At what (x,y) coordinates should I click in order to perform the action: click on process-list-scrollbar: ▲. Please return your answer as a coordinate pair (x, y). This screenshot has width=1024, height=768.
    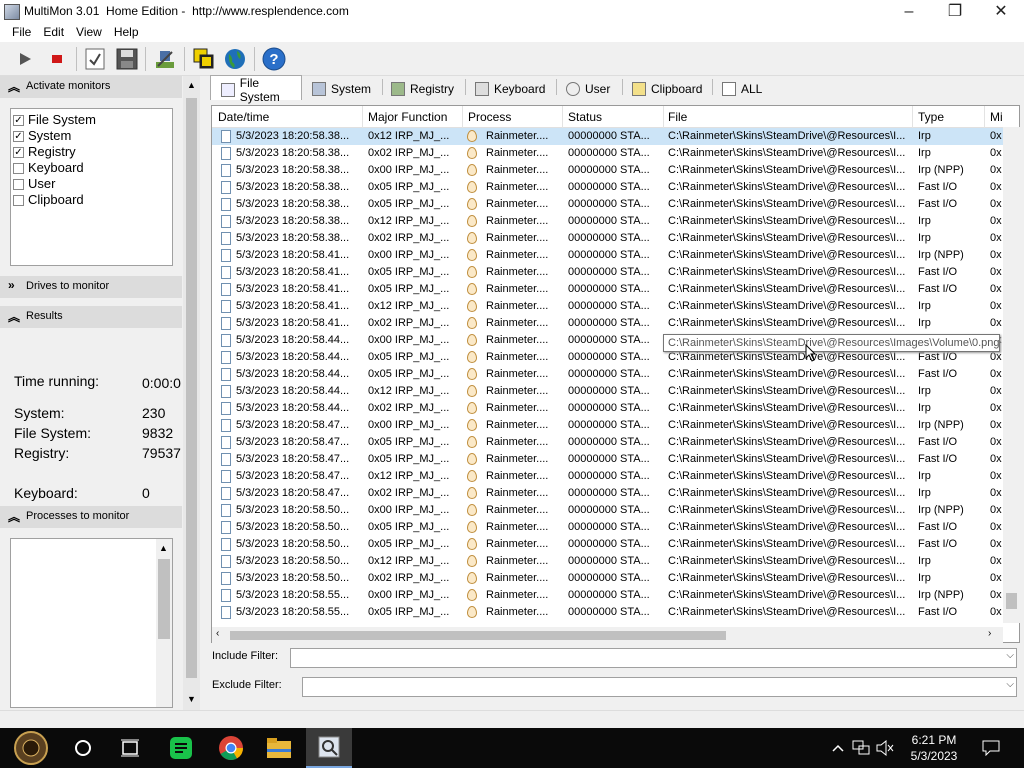
    Looking at the image, I should click on (164, 623).